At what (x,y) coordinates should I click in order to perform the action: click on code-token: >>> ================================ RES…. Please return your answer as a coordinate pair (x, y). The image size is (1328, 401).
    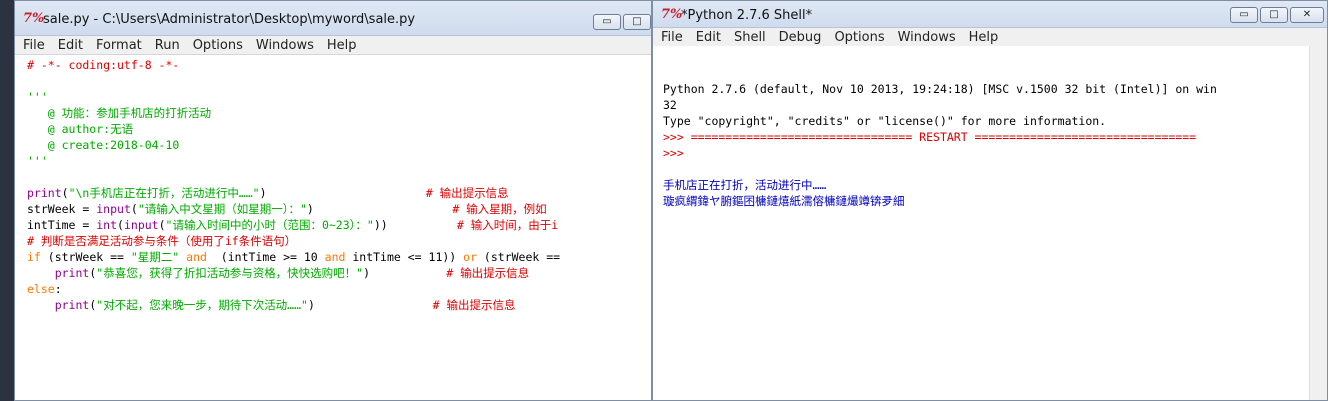
    Looking at the image, I should click on (930, 137).